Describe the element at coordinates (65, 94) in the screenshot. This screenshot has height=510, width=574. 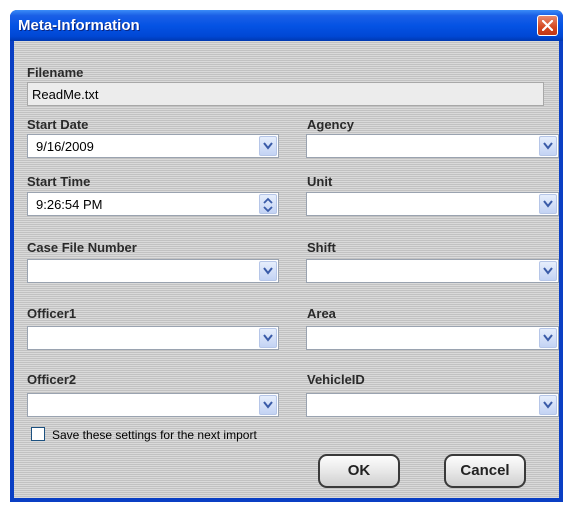
I see `filename-value: ReadMe.txt` at that location.